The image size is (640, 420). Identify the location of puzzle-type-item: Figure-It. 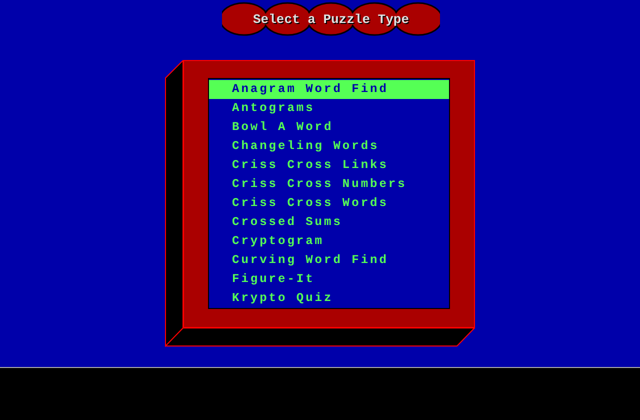
(329, 279).